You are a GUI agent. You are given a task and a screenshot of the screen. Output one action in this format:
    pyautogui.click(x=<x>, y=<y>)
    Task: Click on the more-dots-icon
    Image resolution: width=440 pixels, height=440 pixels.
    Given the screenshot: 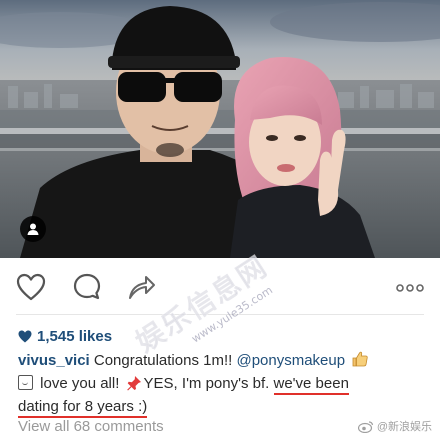 What is the action you would take?
    pyautogui.click(x=410, y=289)
    